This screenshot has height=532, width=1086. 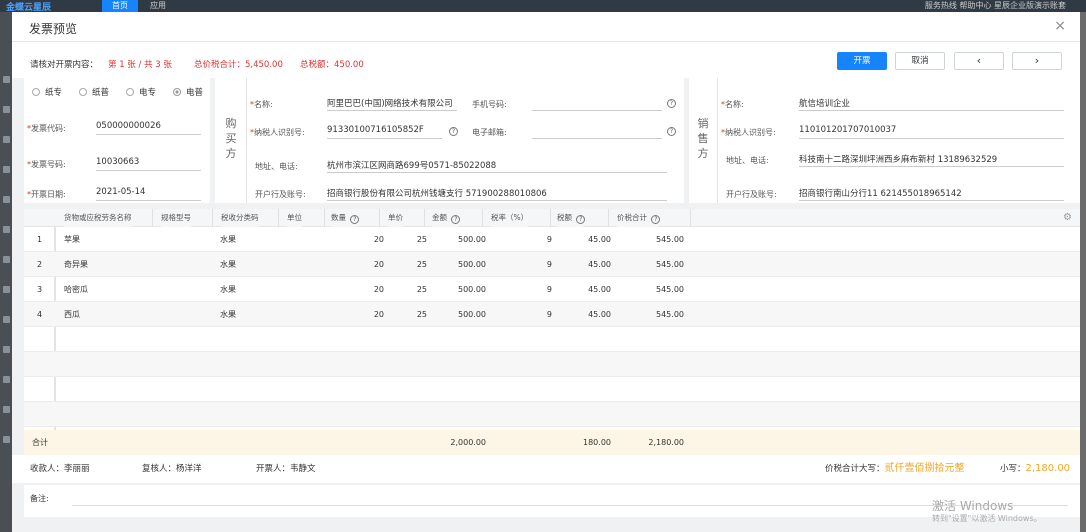 I want to click on invoice-date-field: 2021-05-14, so click(x=148, y=193).